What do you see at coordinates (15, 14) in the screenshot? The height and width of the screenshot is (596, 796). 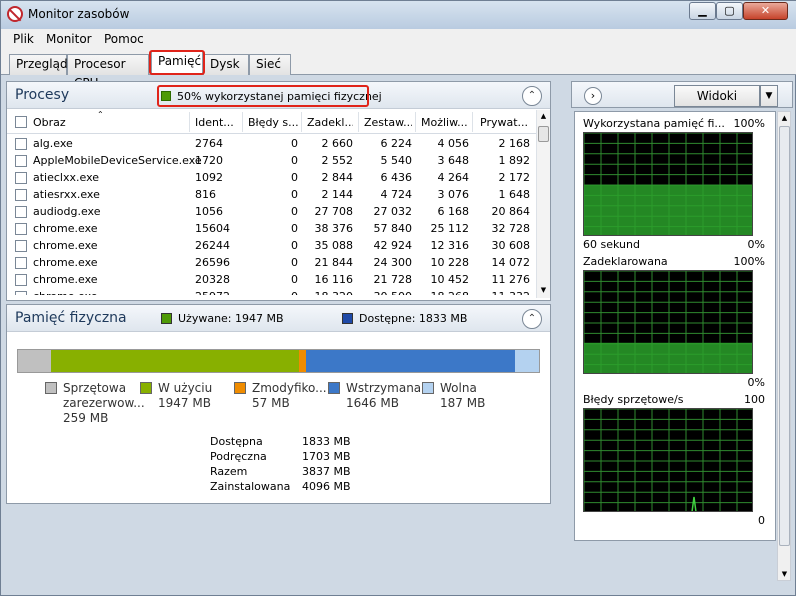 I see `app-icon` at bounding box center [15, 14].